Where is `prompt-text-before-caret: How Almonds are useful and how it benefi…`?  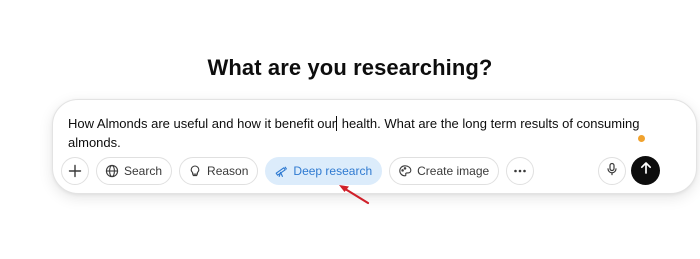
prompt-text-before-caret: How Almonds are useful and how it benefi… is located at coordinates (202, 123).